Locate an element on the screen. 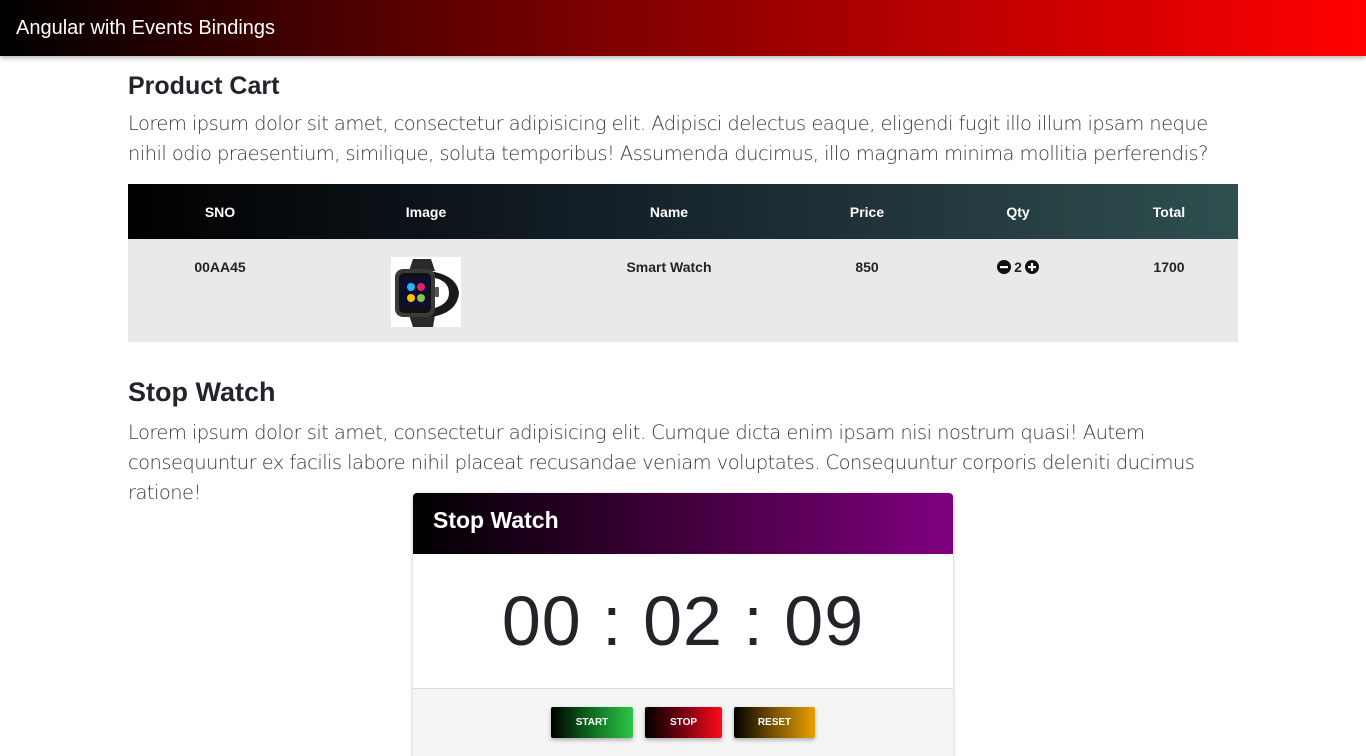 Image resolution: width=1366 pixels, height=756 pixels. stop-watch-display: 00 : 02 : 09 is located at coordinates (683, 621).